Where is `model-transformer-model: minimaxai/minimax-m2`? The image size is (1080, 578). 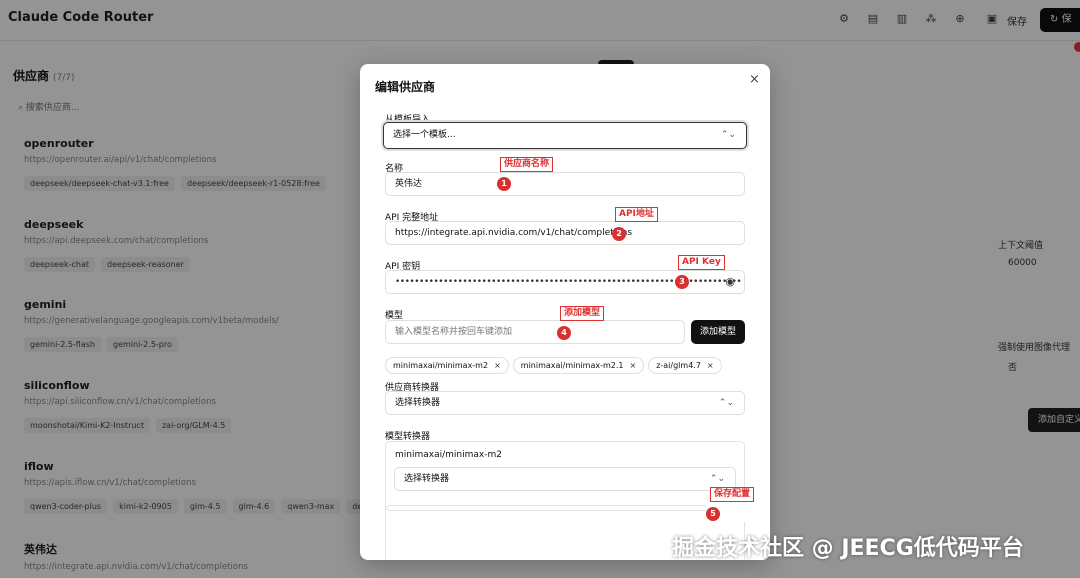
model-transformer-model: minimaxai/minimax-m2 is located at coordinates (448, 455).